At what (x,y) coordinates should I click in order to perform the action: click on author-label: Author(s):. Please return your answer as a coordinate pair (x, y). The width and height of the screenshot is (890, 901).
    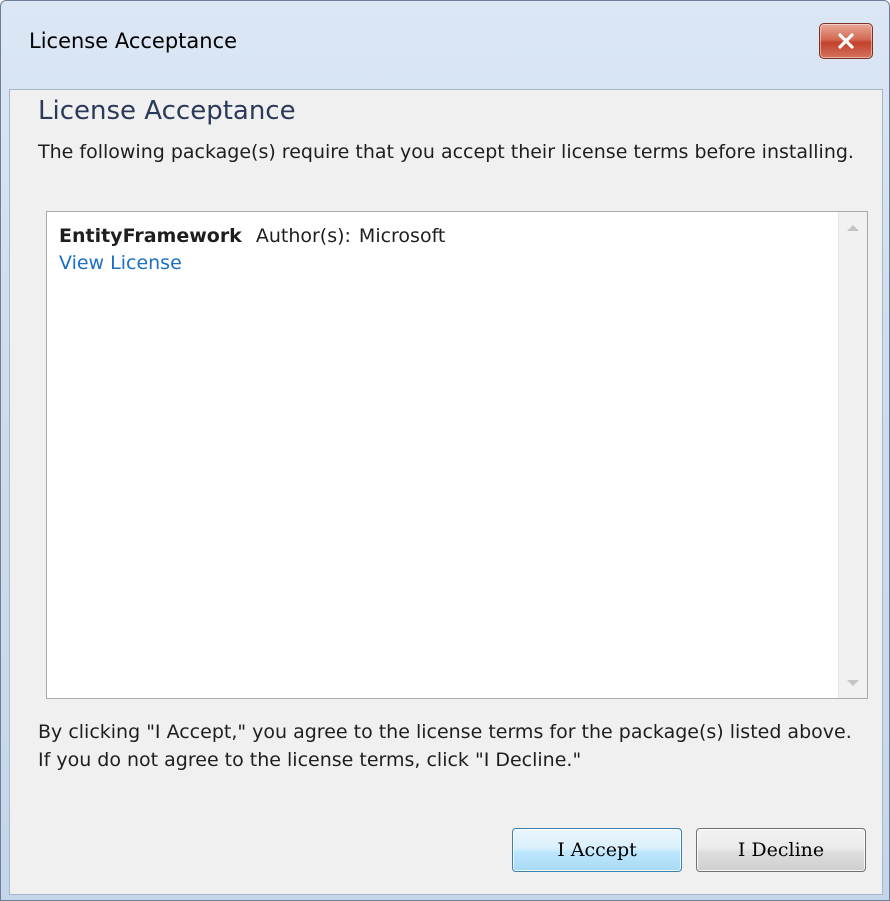
    Looking at the image, I should click on (303, 236).